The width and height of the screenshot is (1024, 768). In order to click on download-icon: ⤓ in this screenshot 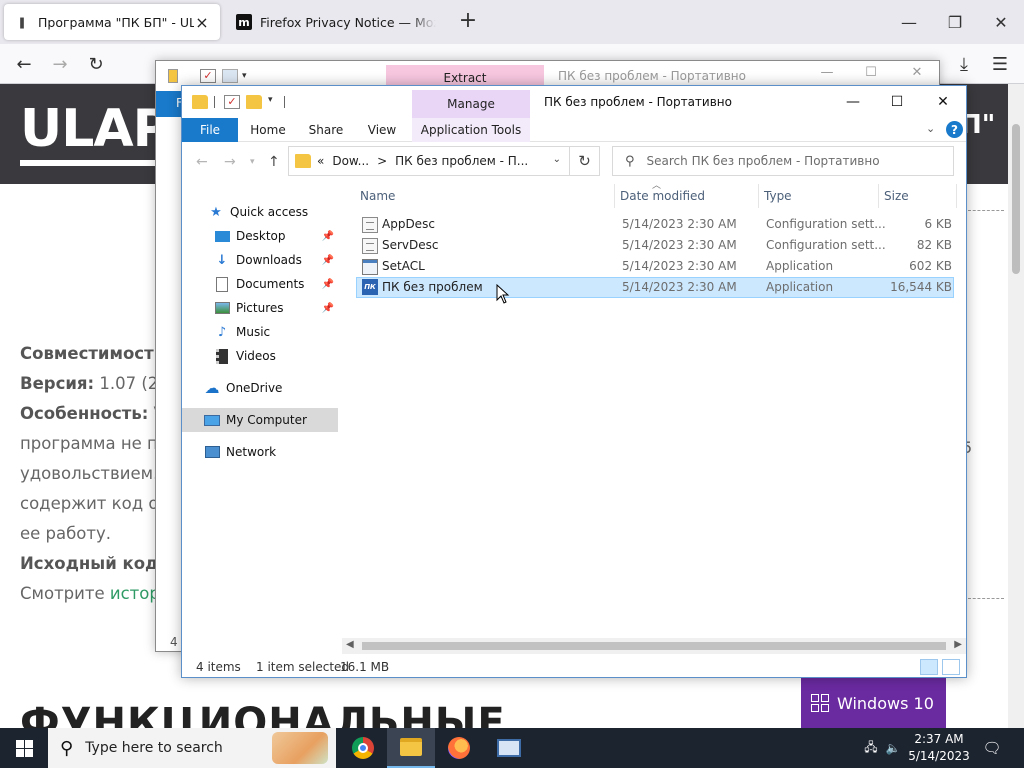, I will do `click(964, 64)`.